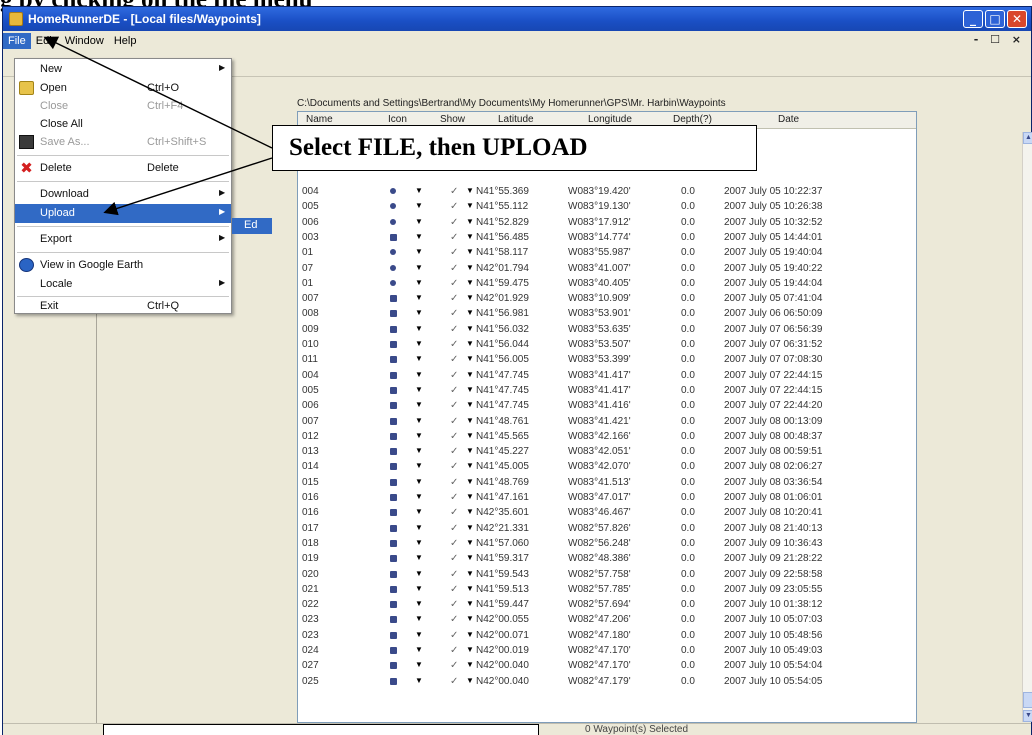  I want to click on menu-help: Help, so click(125, 41).